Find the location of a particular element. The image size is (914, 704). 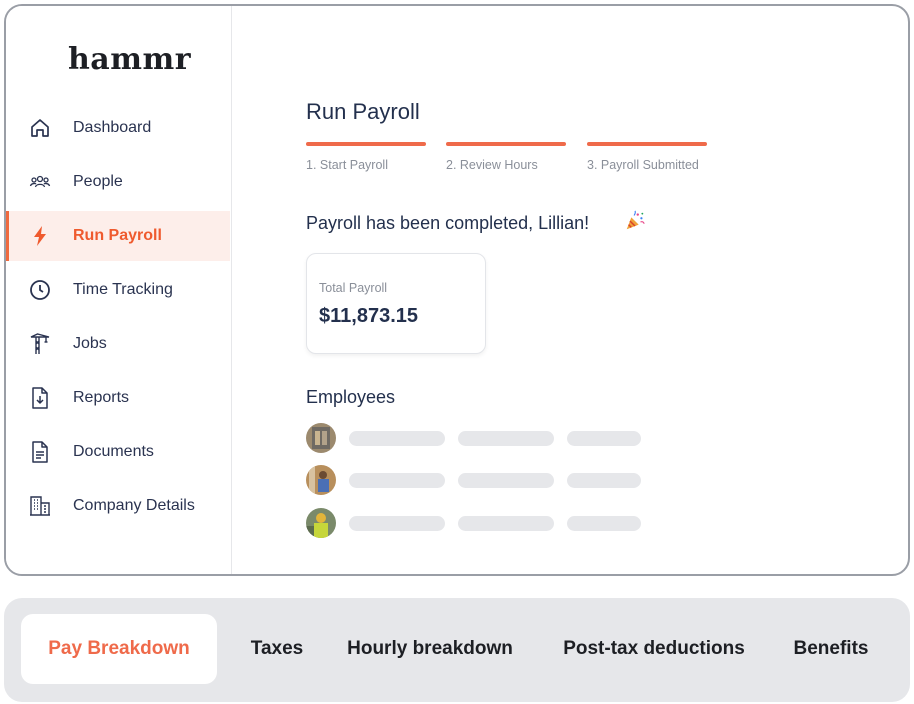

sidebar-item-dashboard: Dashboard is located at coordinates (118, 128).